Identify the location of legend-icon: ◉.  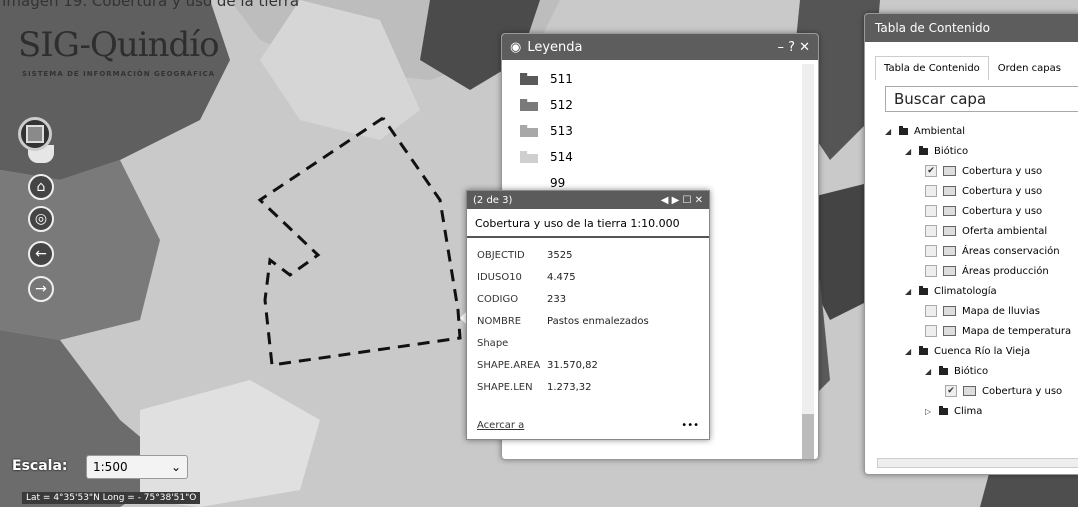
(516, 47).